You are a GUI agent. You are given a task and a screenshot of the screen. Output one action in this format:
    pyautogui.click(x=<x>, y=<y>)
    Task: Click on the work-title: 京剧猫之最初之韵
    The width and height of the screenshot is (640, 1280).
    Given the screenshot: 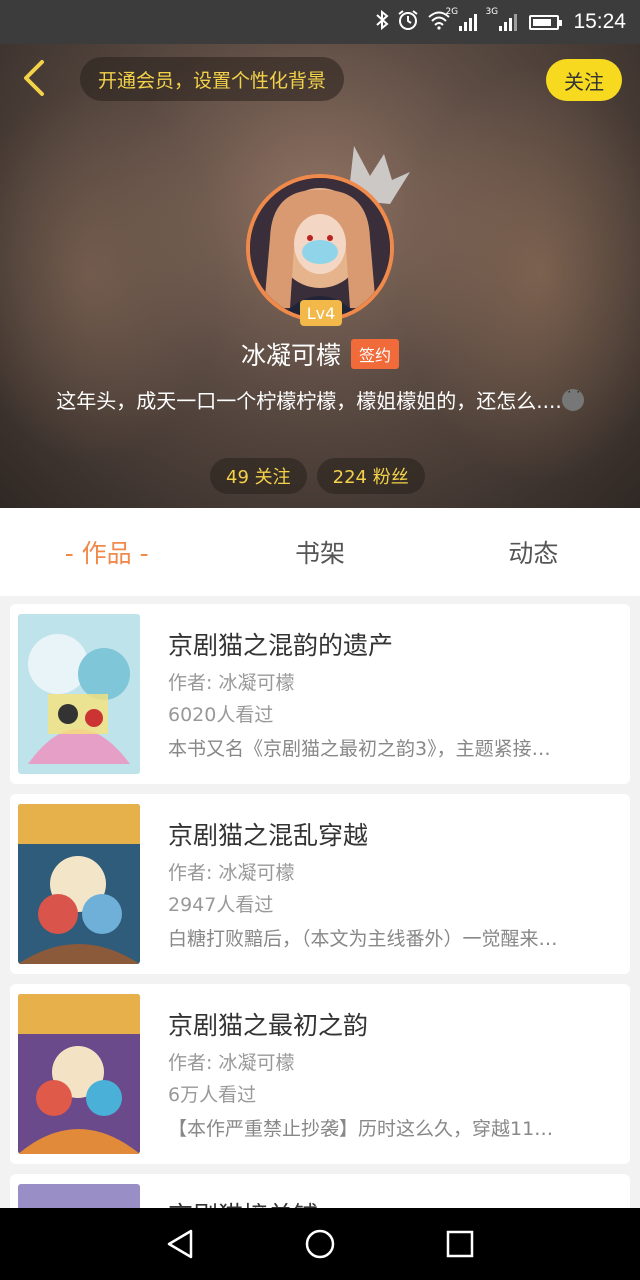 What is the action you would take?
    pyautogui.click(x=268, y=1025)
    